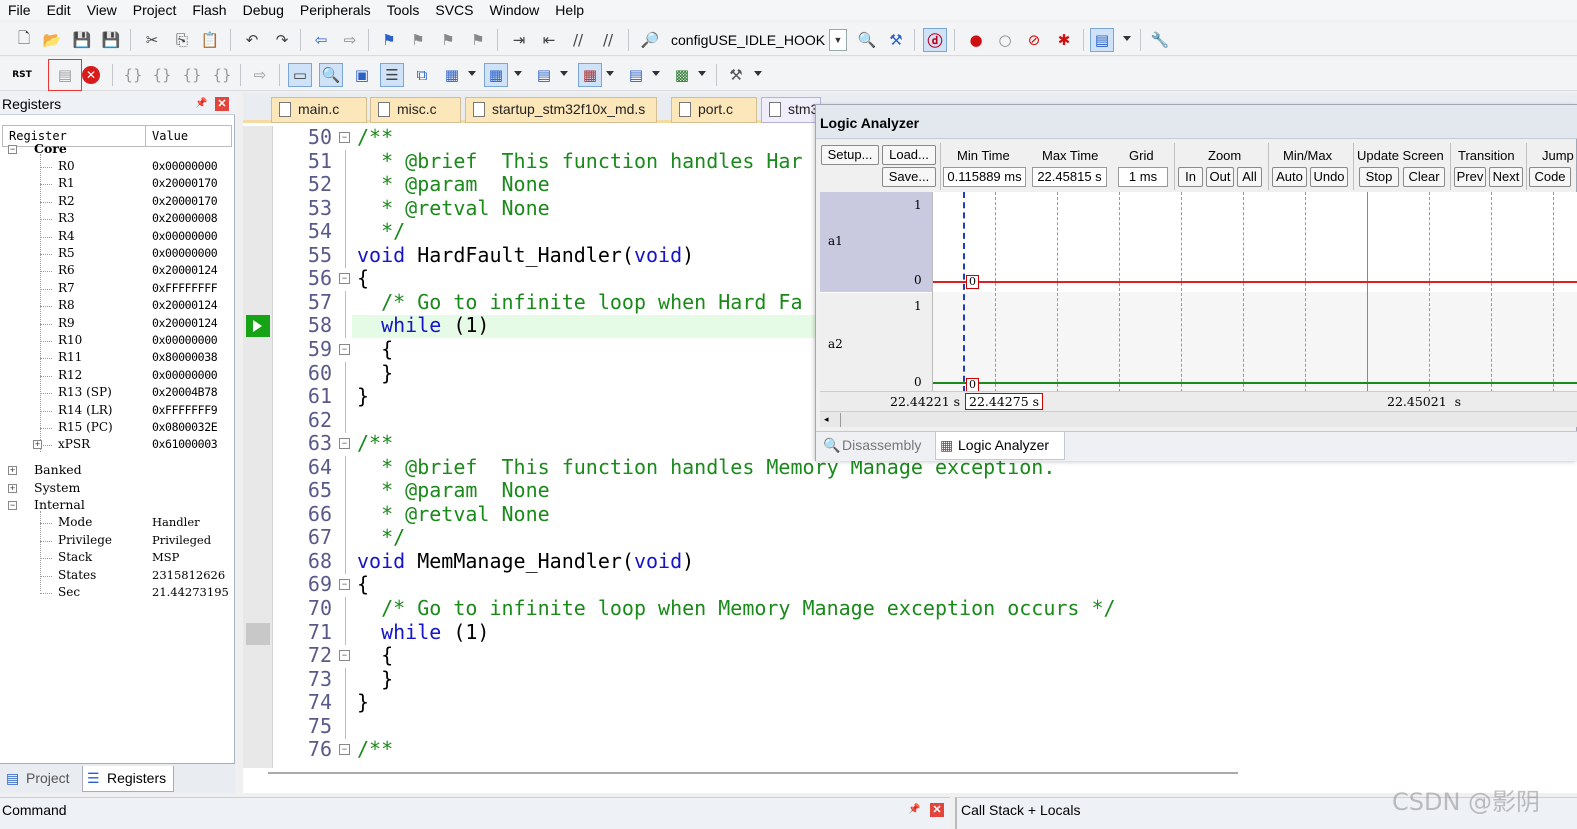 This screenshot has height=829, width=1577. Describe the element at coordinates (209, 10) in the screenshot. I see `menu-flash: Flash` at that location.